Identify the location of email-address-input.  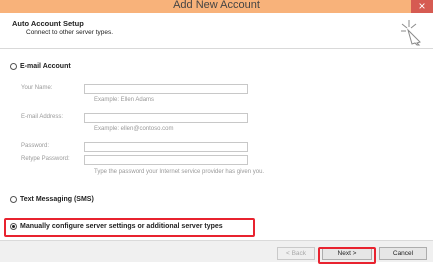
(166, 118).